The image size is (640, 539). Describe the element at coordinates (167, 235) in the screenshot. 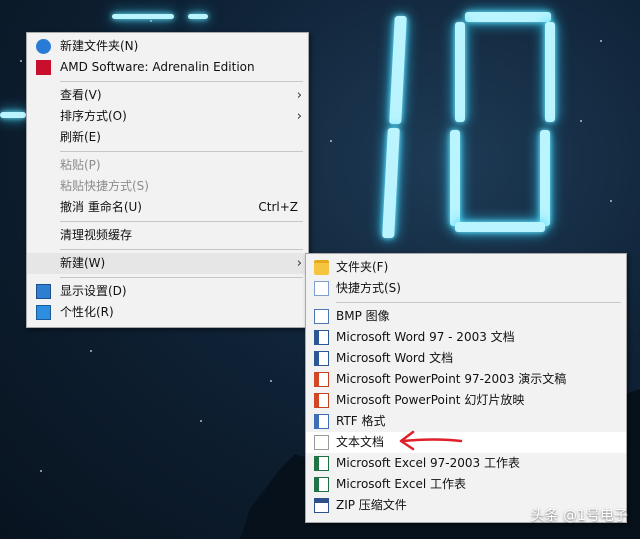

I see `menu-item-clear-video-cache: 清理视频缓存` at that location.